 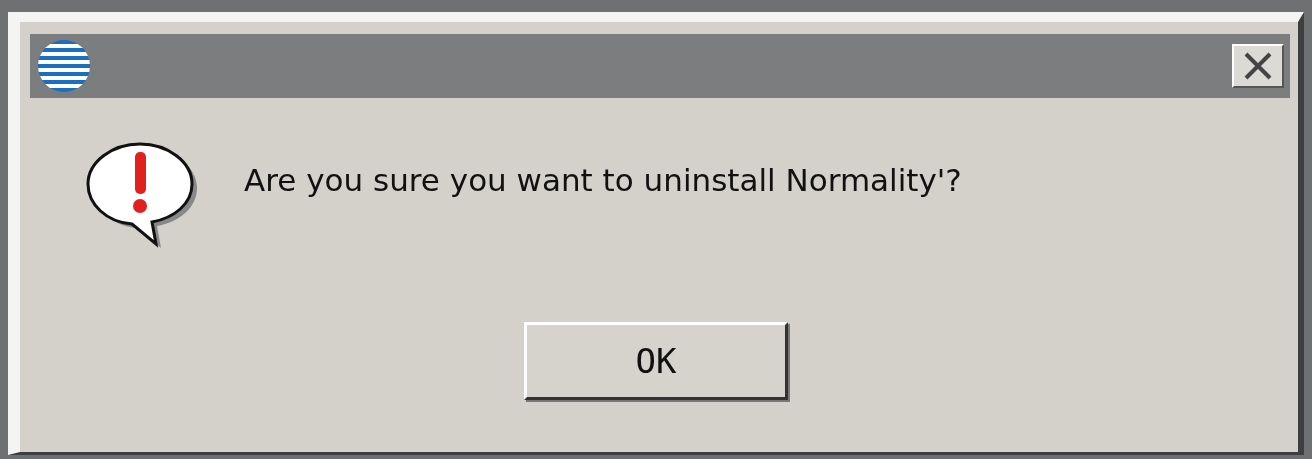 I want to click on close-icon, so click(x=1258, y=66).